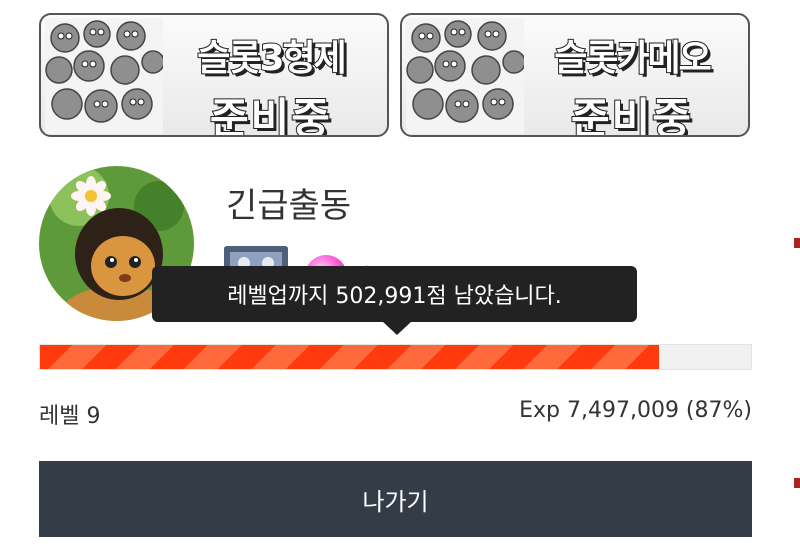 The width and height of the screenshot is (800, 550). What do you see at coordinates (397, 328) in the screenshot?
I see `tooltip-arrow` at bounding box center [397, 328].